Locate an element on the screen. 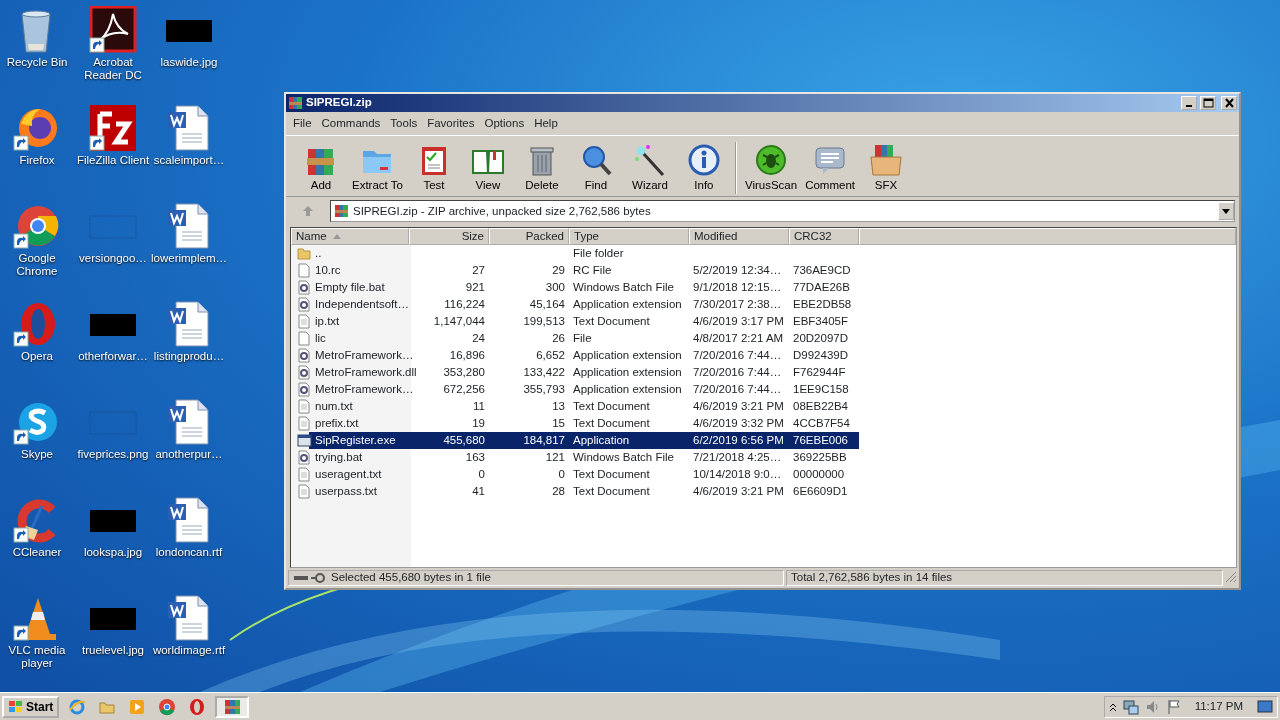 This screenshot has height=720, width=1280. toolbar-button: Extract To is located at coordinates (377, 169).